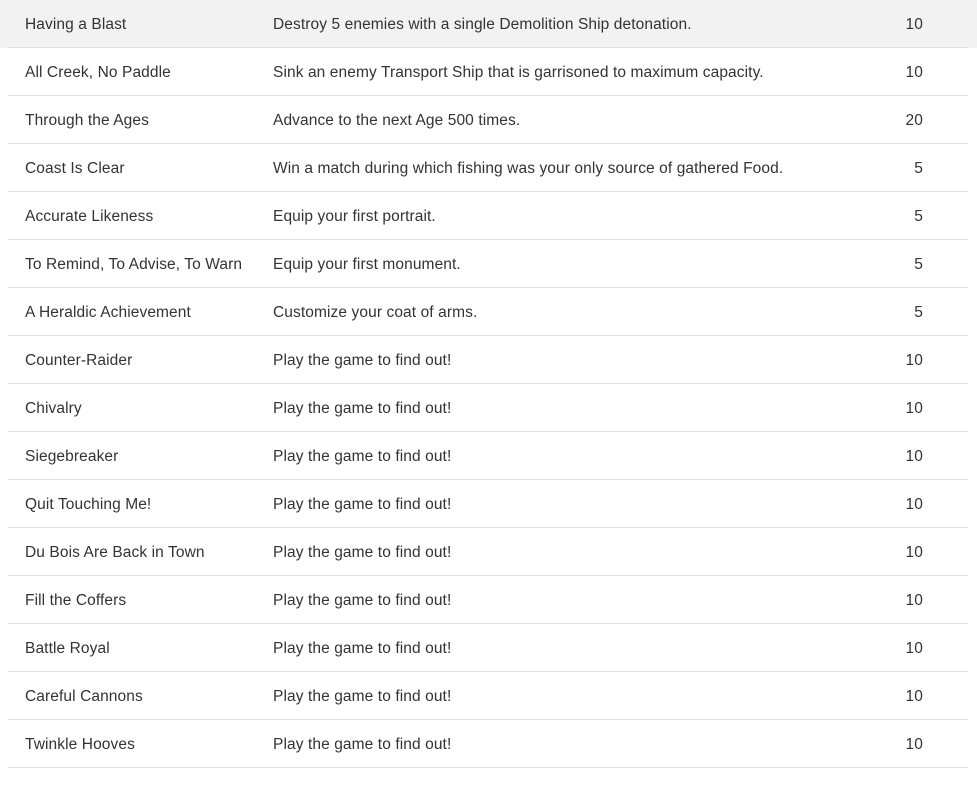  I want to click on achievement-title: Careful Cannons, so click(84, 696).